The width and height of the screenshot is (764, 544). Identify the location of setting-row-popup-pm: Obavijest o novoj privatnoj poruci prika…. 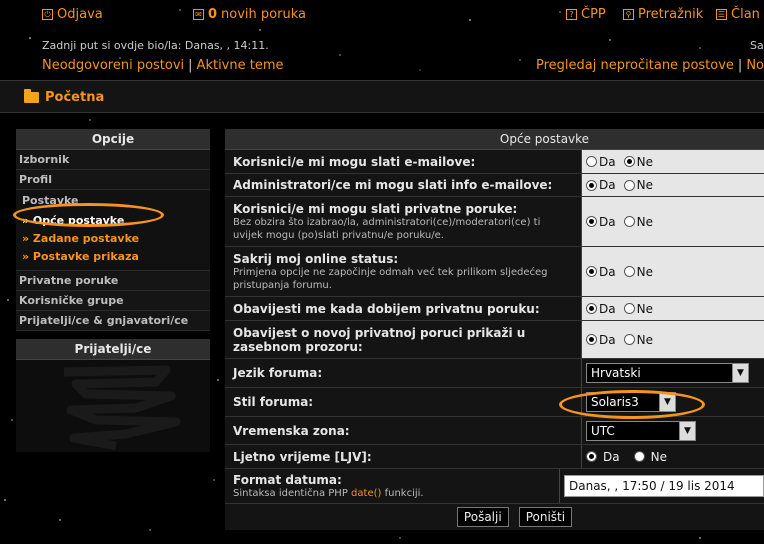
(494, 340).